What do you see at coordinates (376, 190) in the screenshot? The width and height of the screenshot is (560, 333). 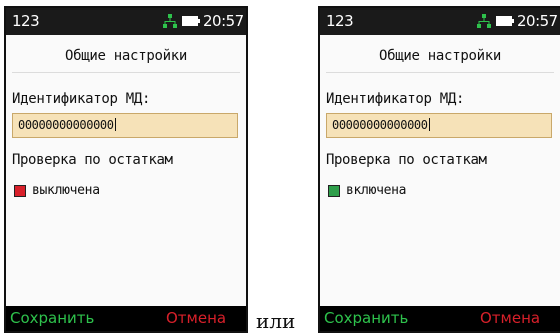 I see `toggle-state-text: включена` at bounding box center [376, 190].